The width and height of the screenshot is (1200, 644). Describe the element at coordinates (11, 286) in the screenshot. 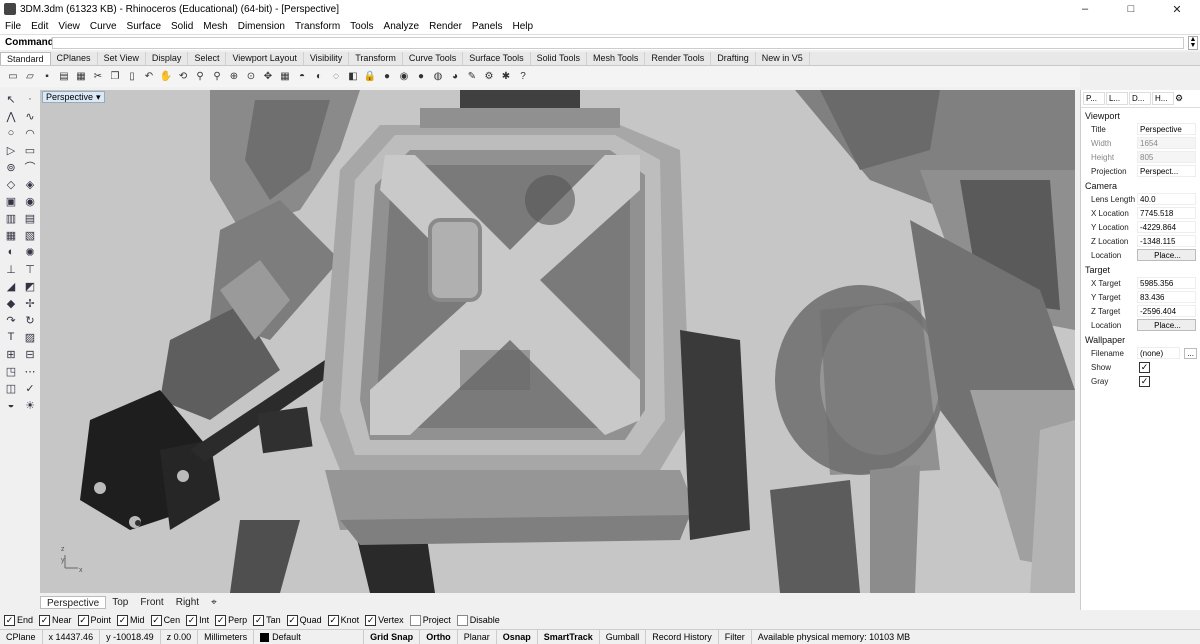

I see `join-icon: ◢` at that location.